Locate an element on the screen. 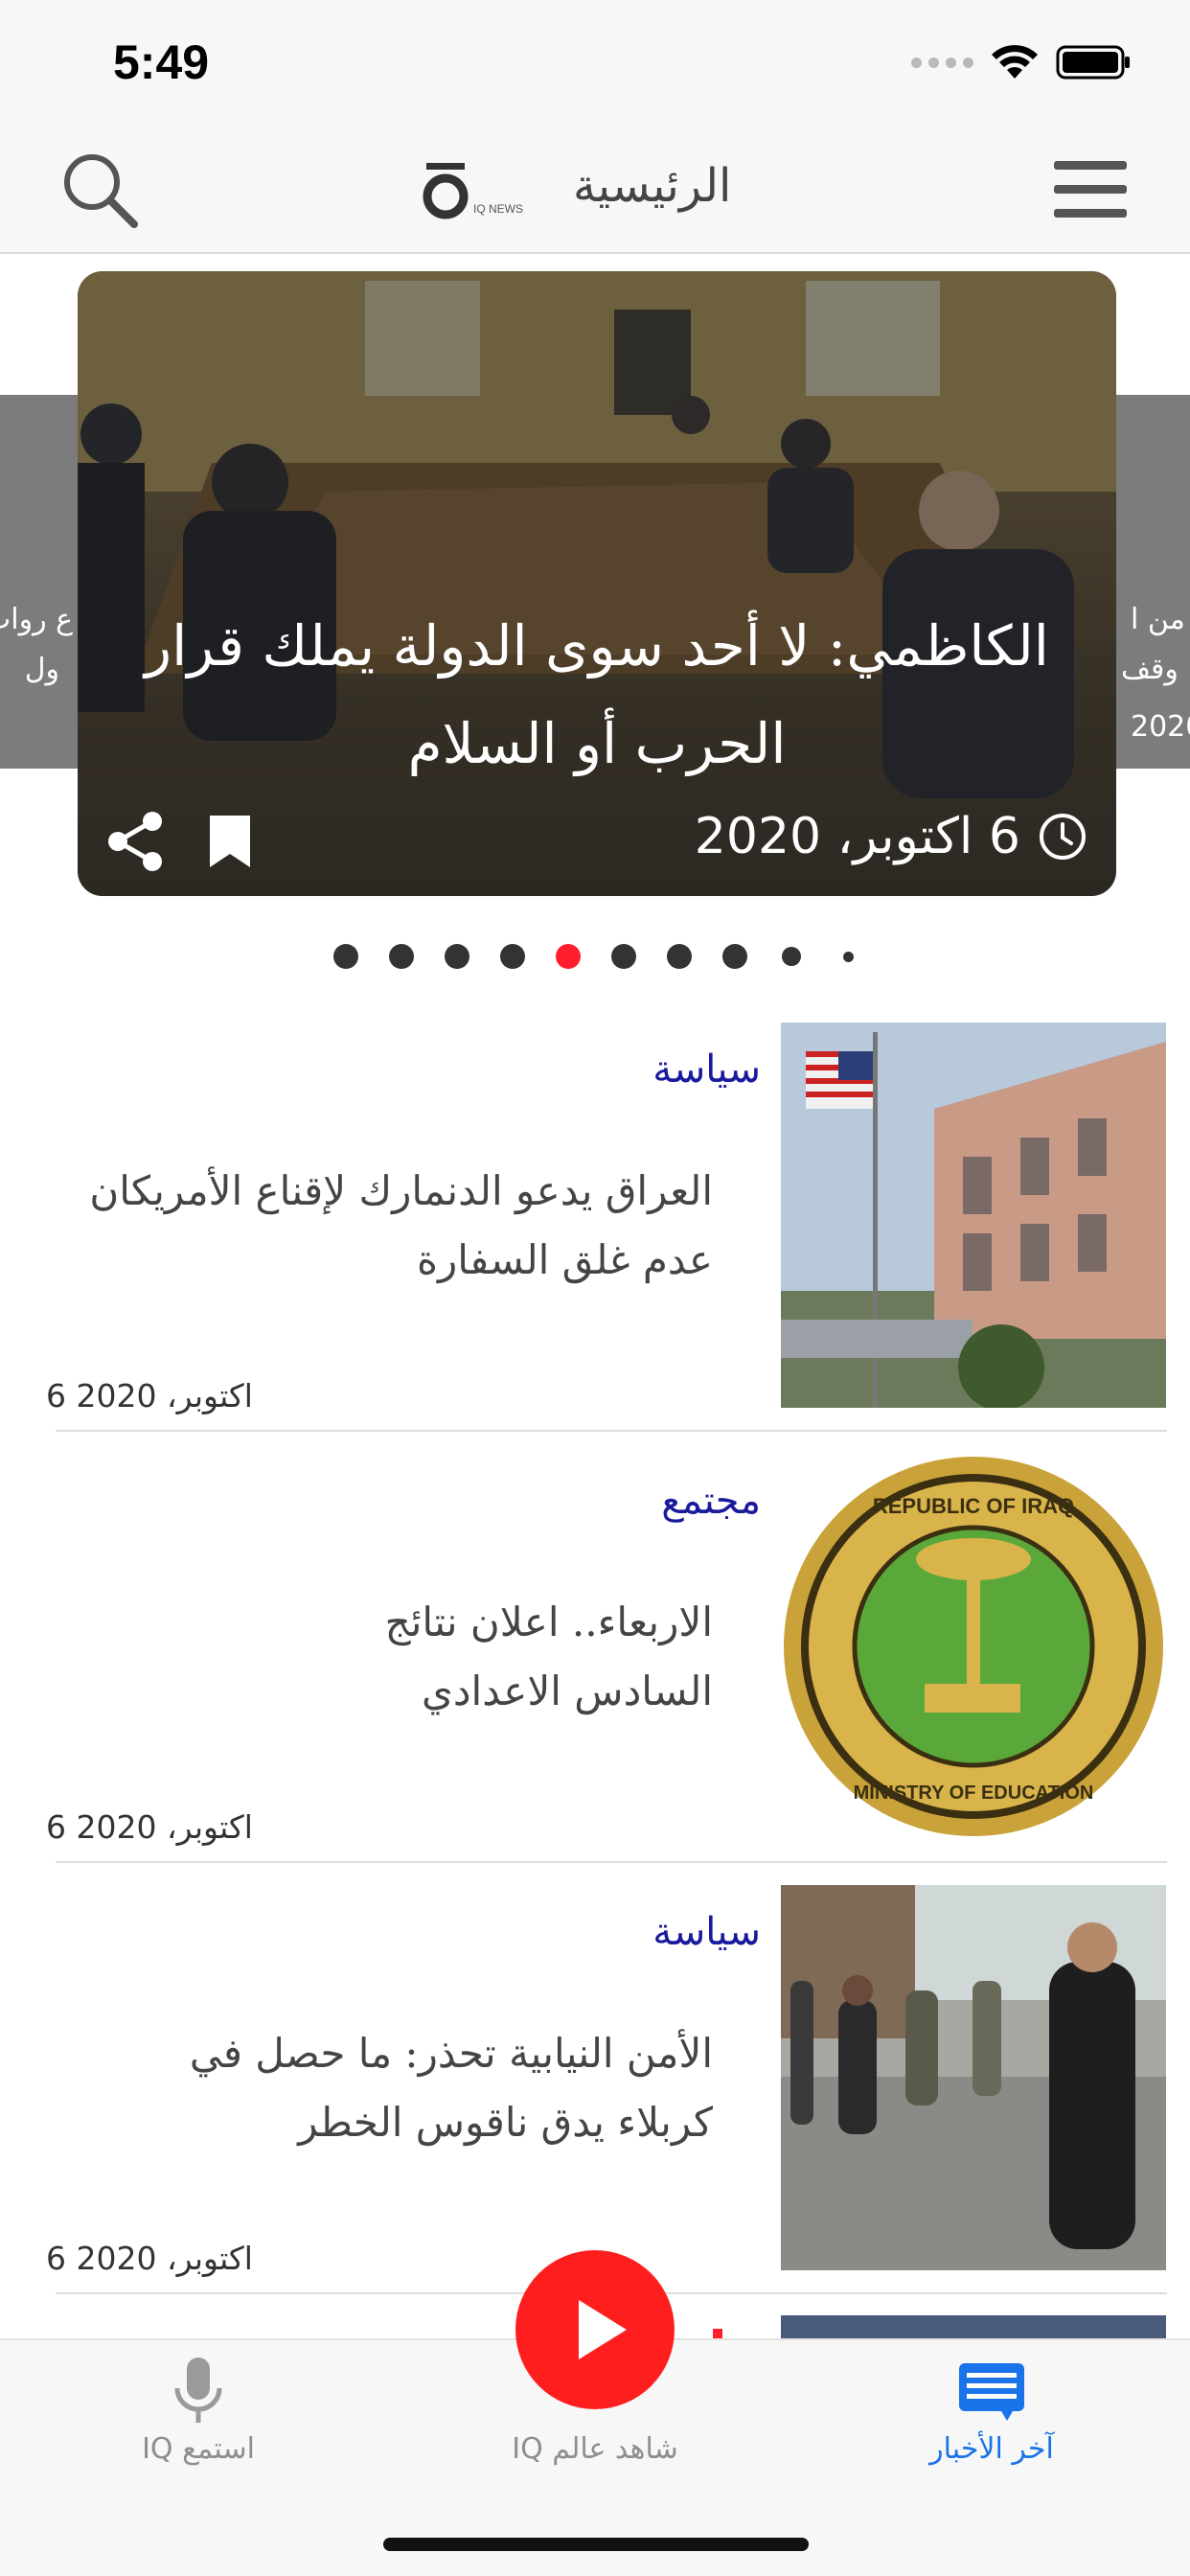 The height and width of the screenshot is (2576, 1190). tab-label: شاهد عالم IQ is located at coordinates (595, 2449).